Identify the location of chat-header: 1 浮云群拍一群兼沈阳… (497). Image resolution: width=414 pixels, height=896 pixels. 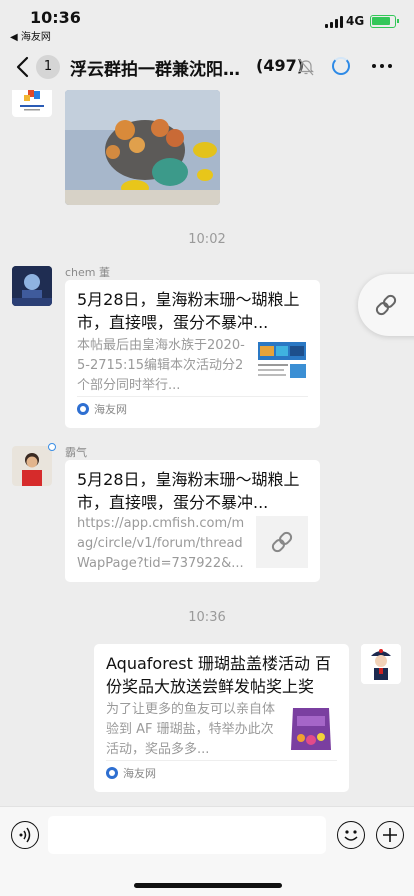
(207, 67).